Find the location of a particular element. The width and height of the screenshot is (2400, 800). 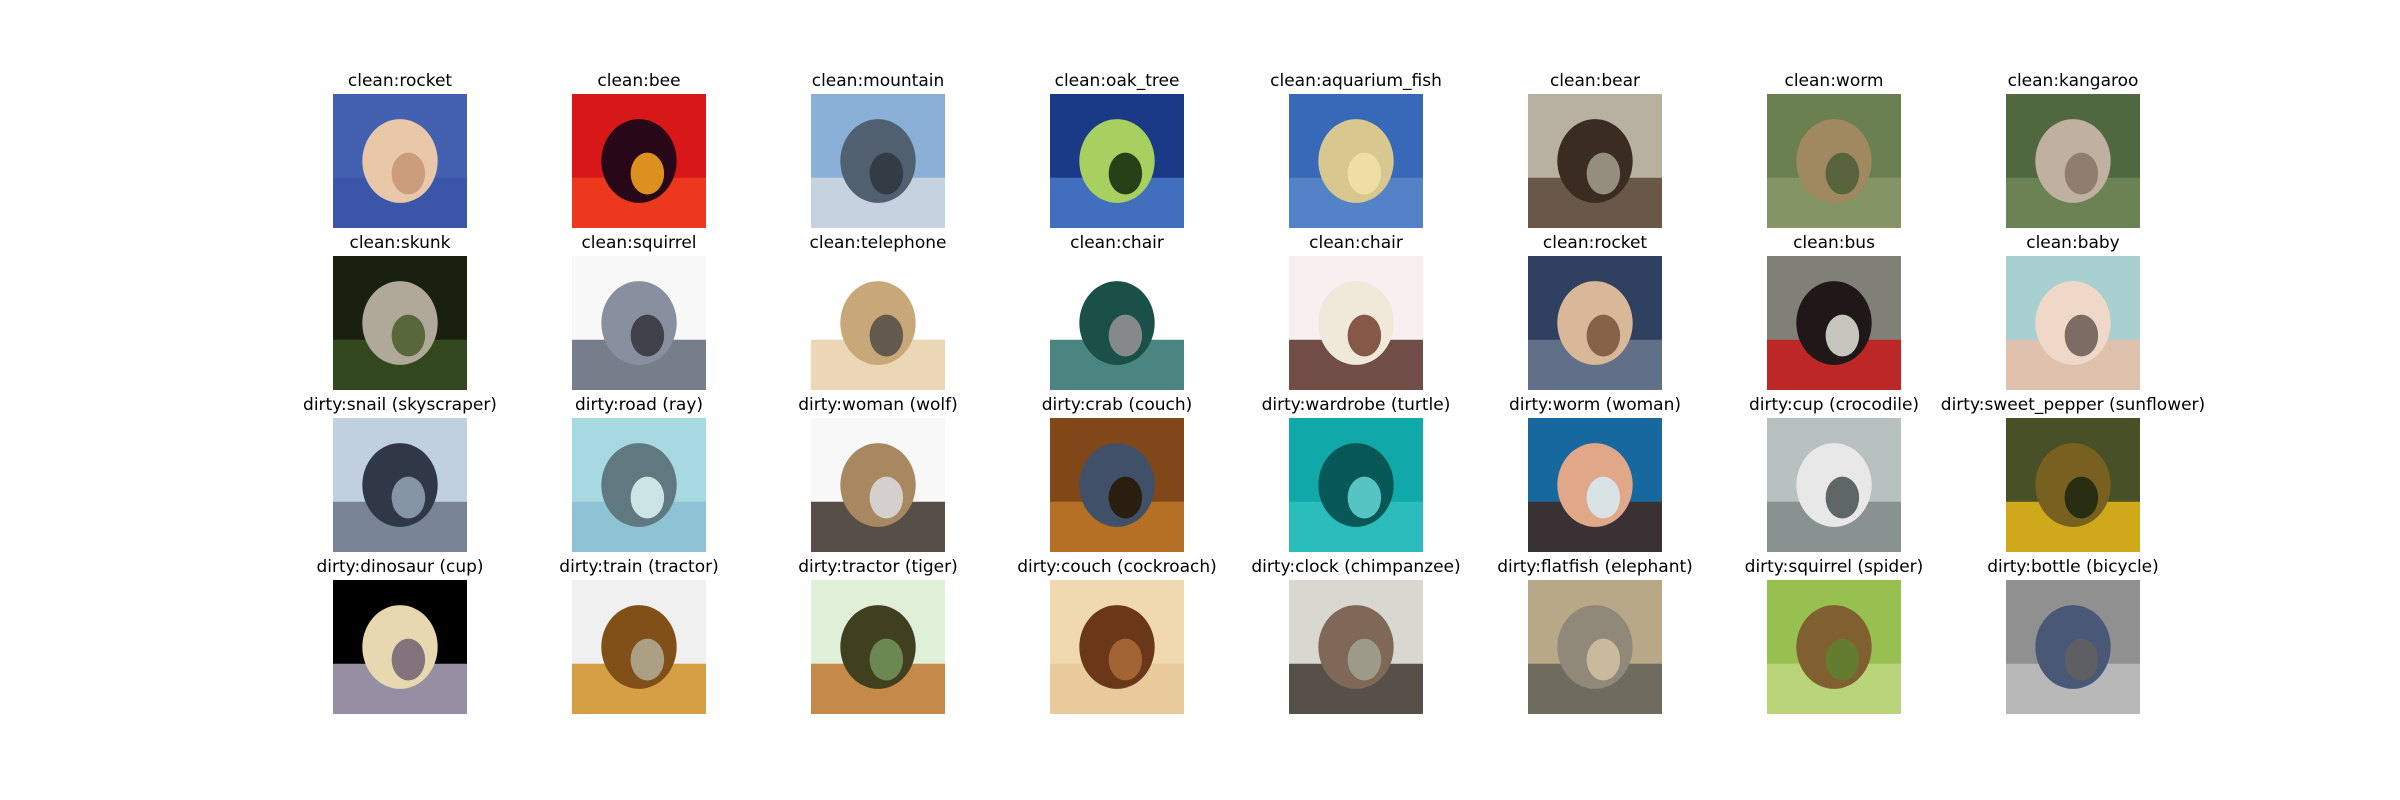

cell-title: dirty:road (ray) is located at coordinates (639, 405).